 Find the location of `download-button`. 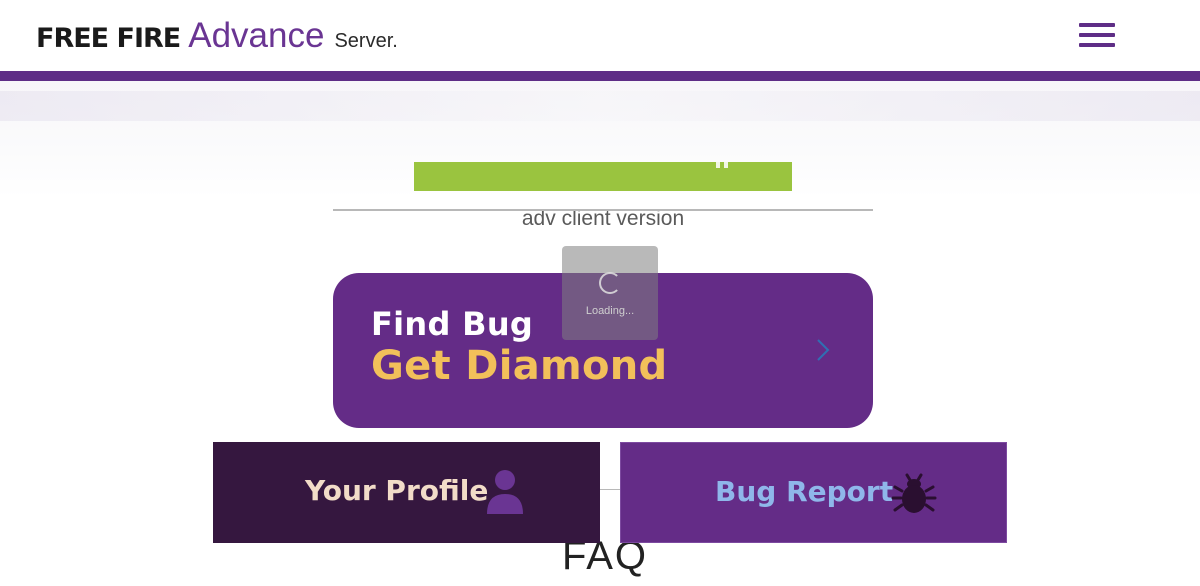

download-button is located at coordinates (603, 176).